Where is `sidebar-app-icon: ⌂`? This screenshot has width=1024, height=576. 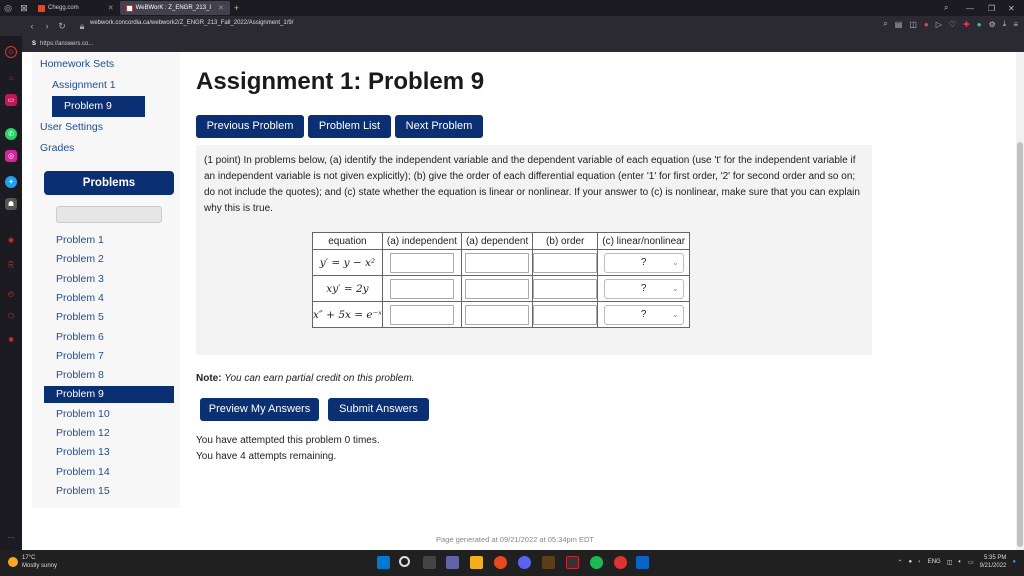 sidebar-app-icon: ⌂ is located at coordinates (11, 78).